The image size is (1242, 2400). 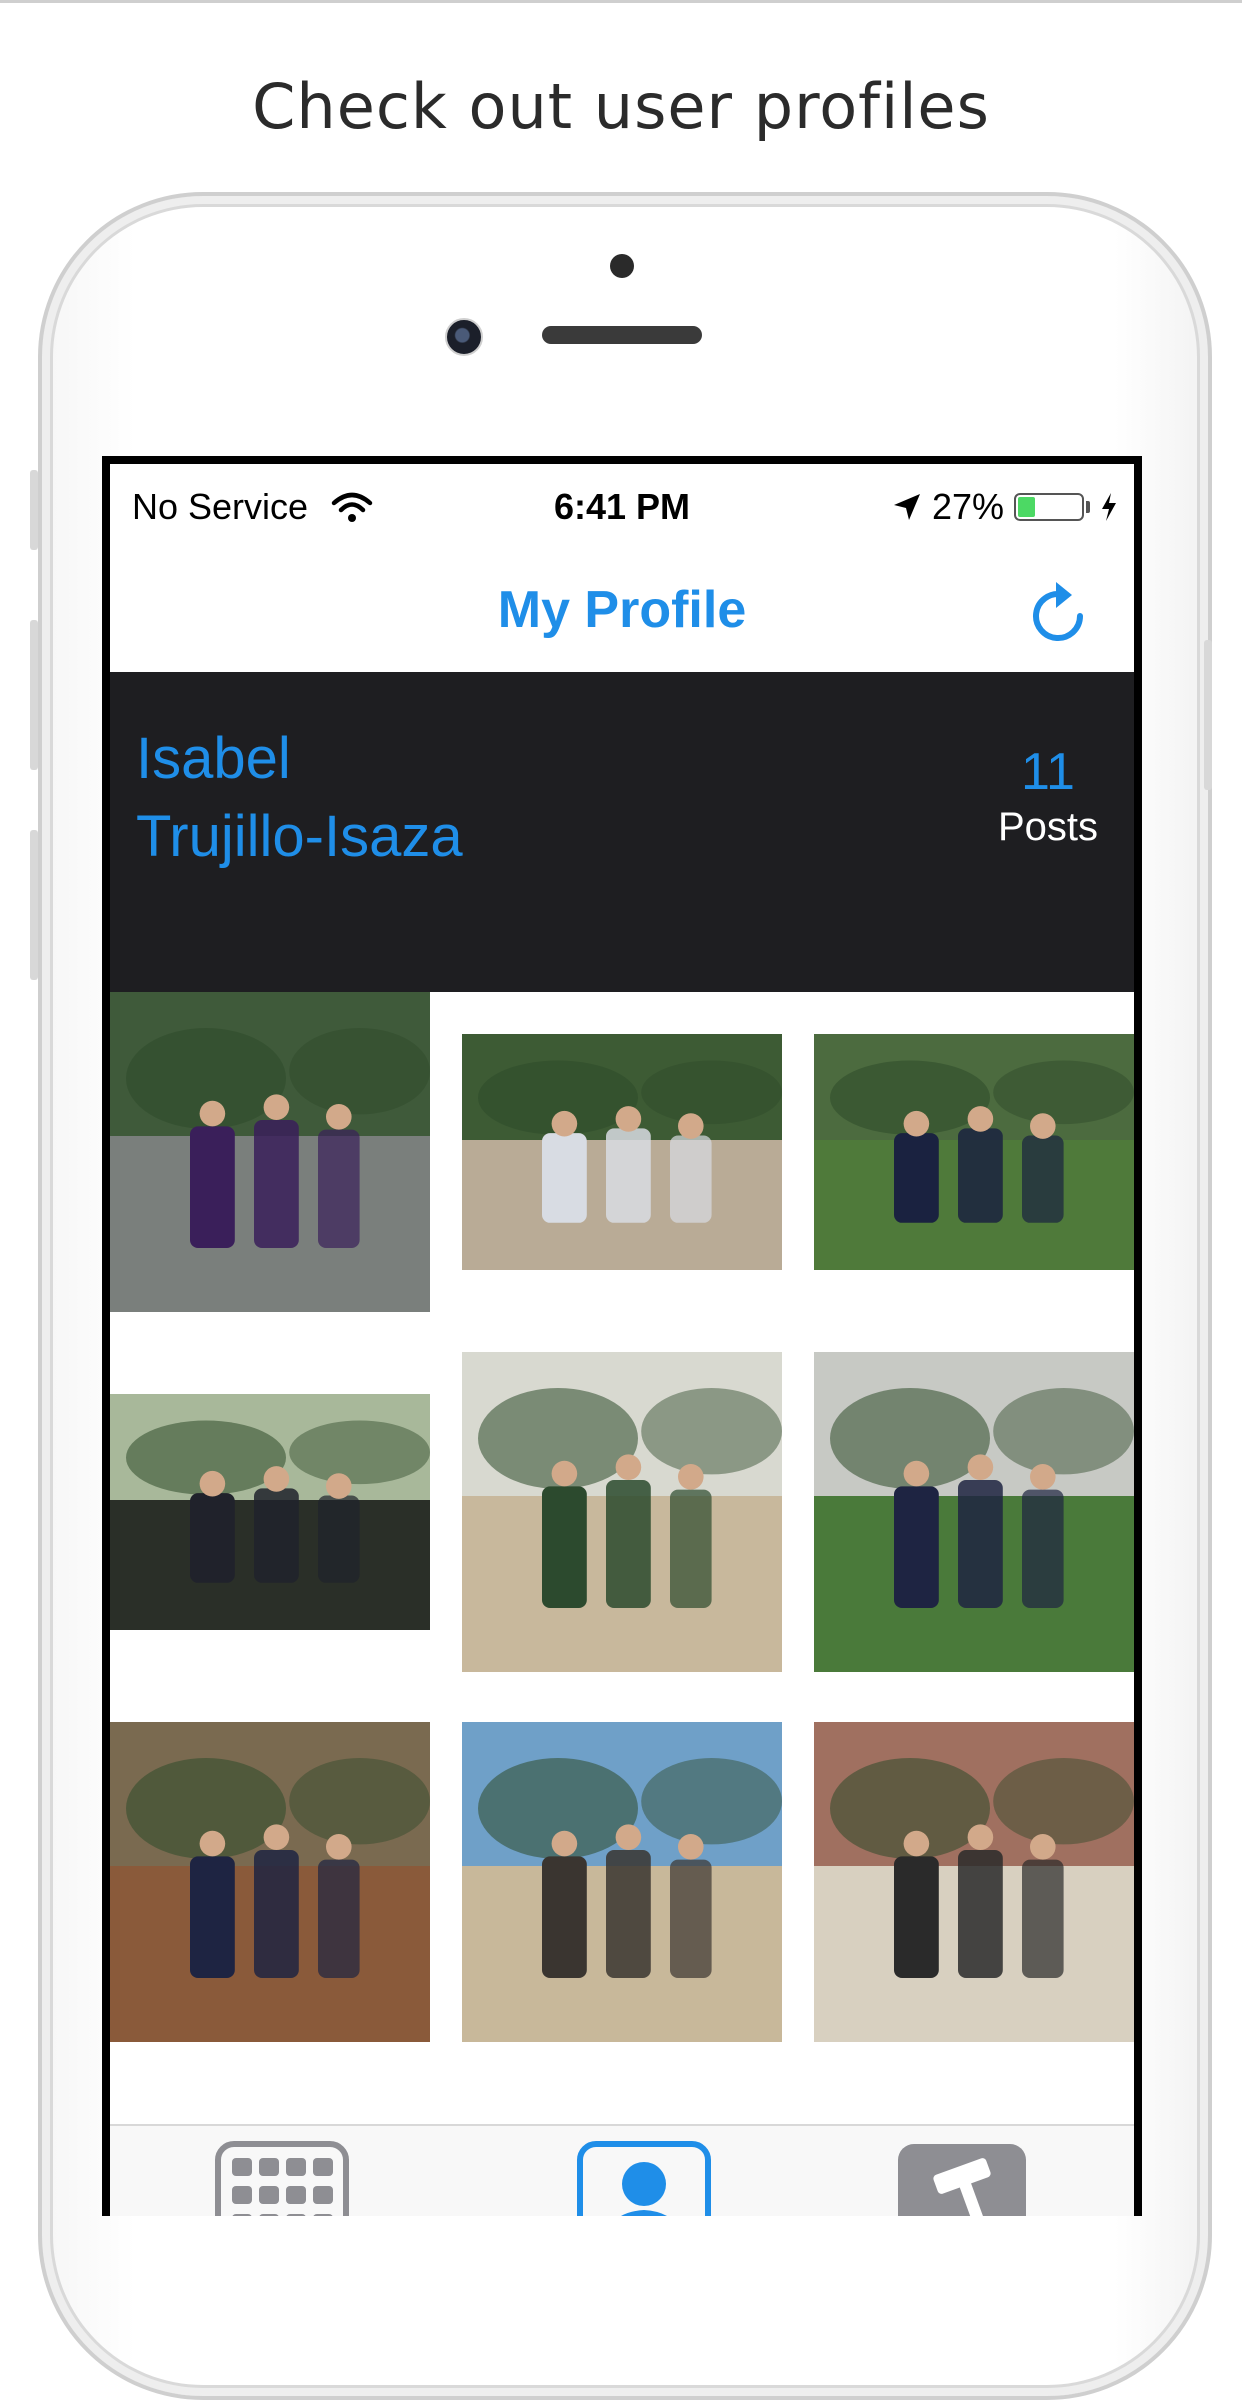 I want to click on mute-switch, so click(x=34, y=510).